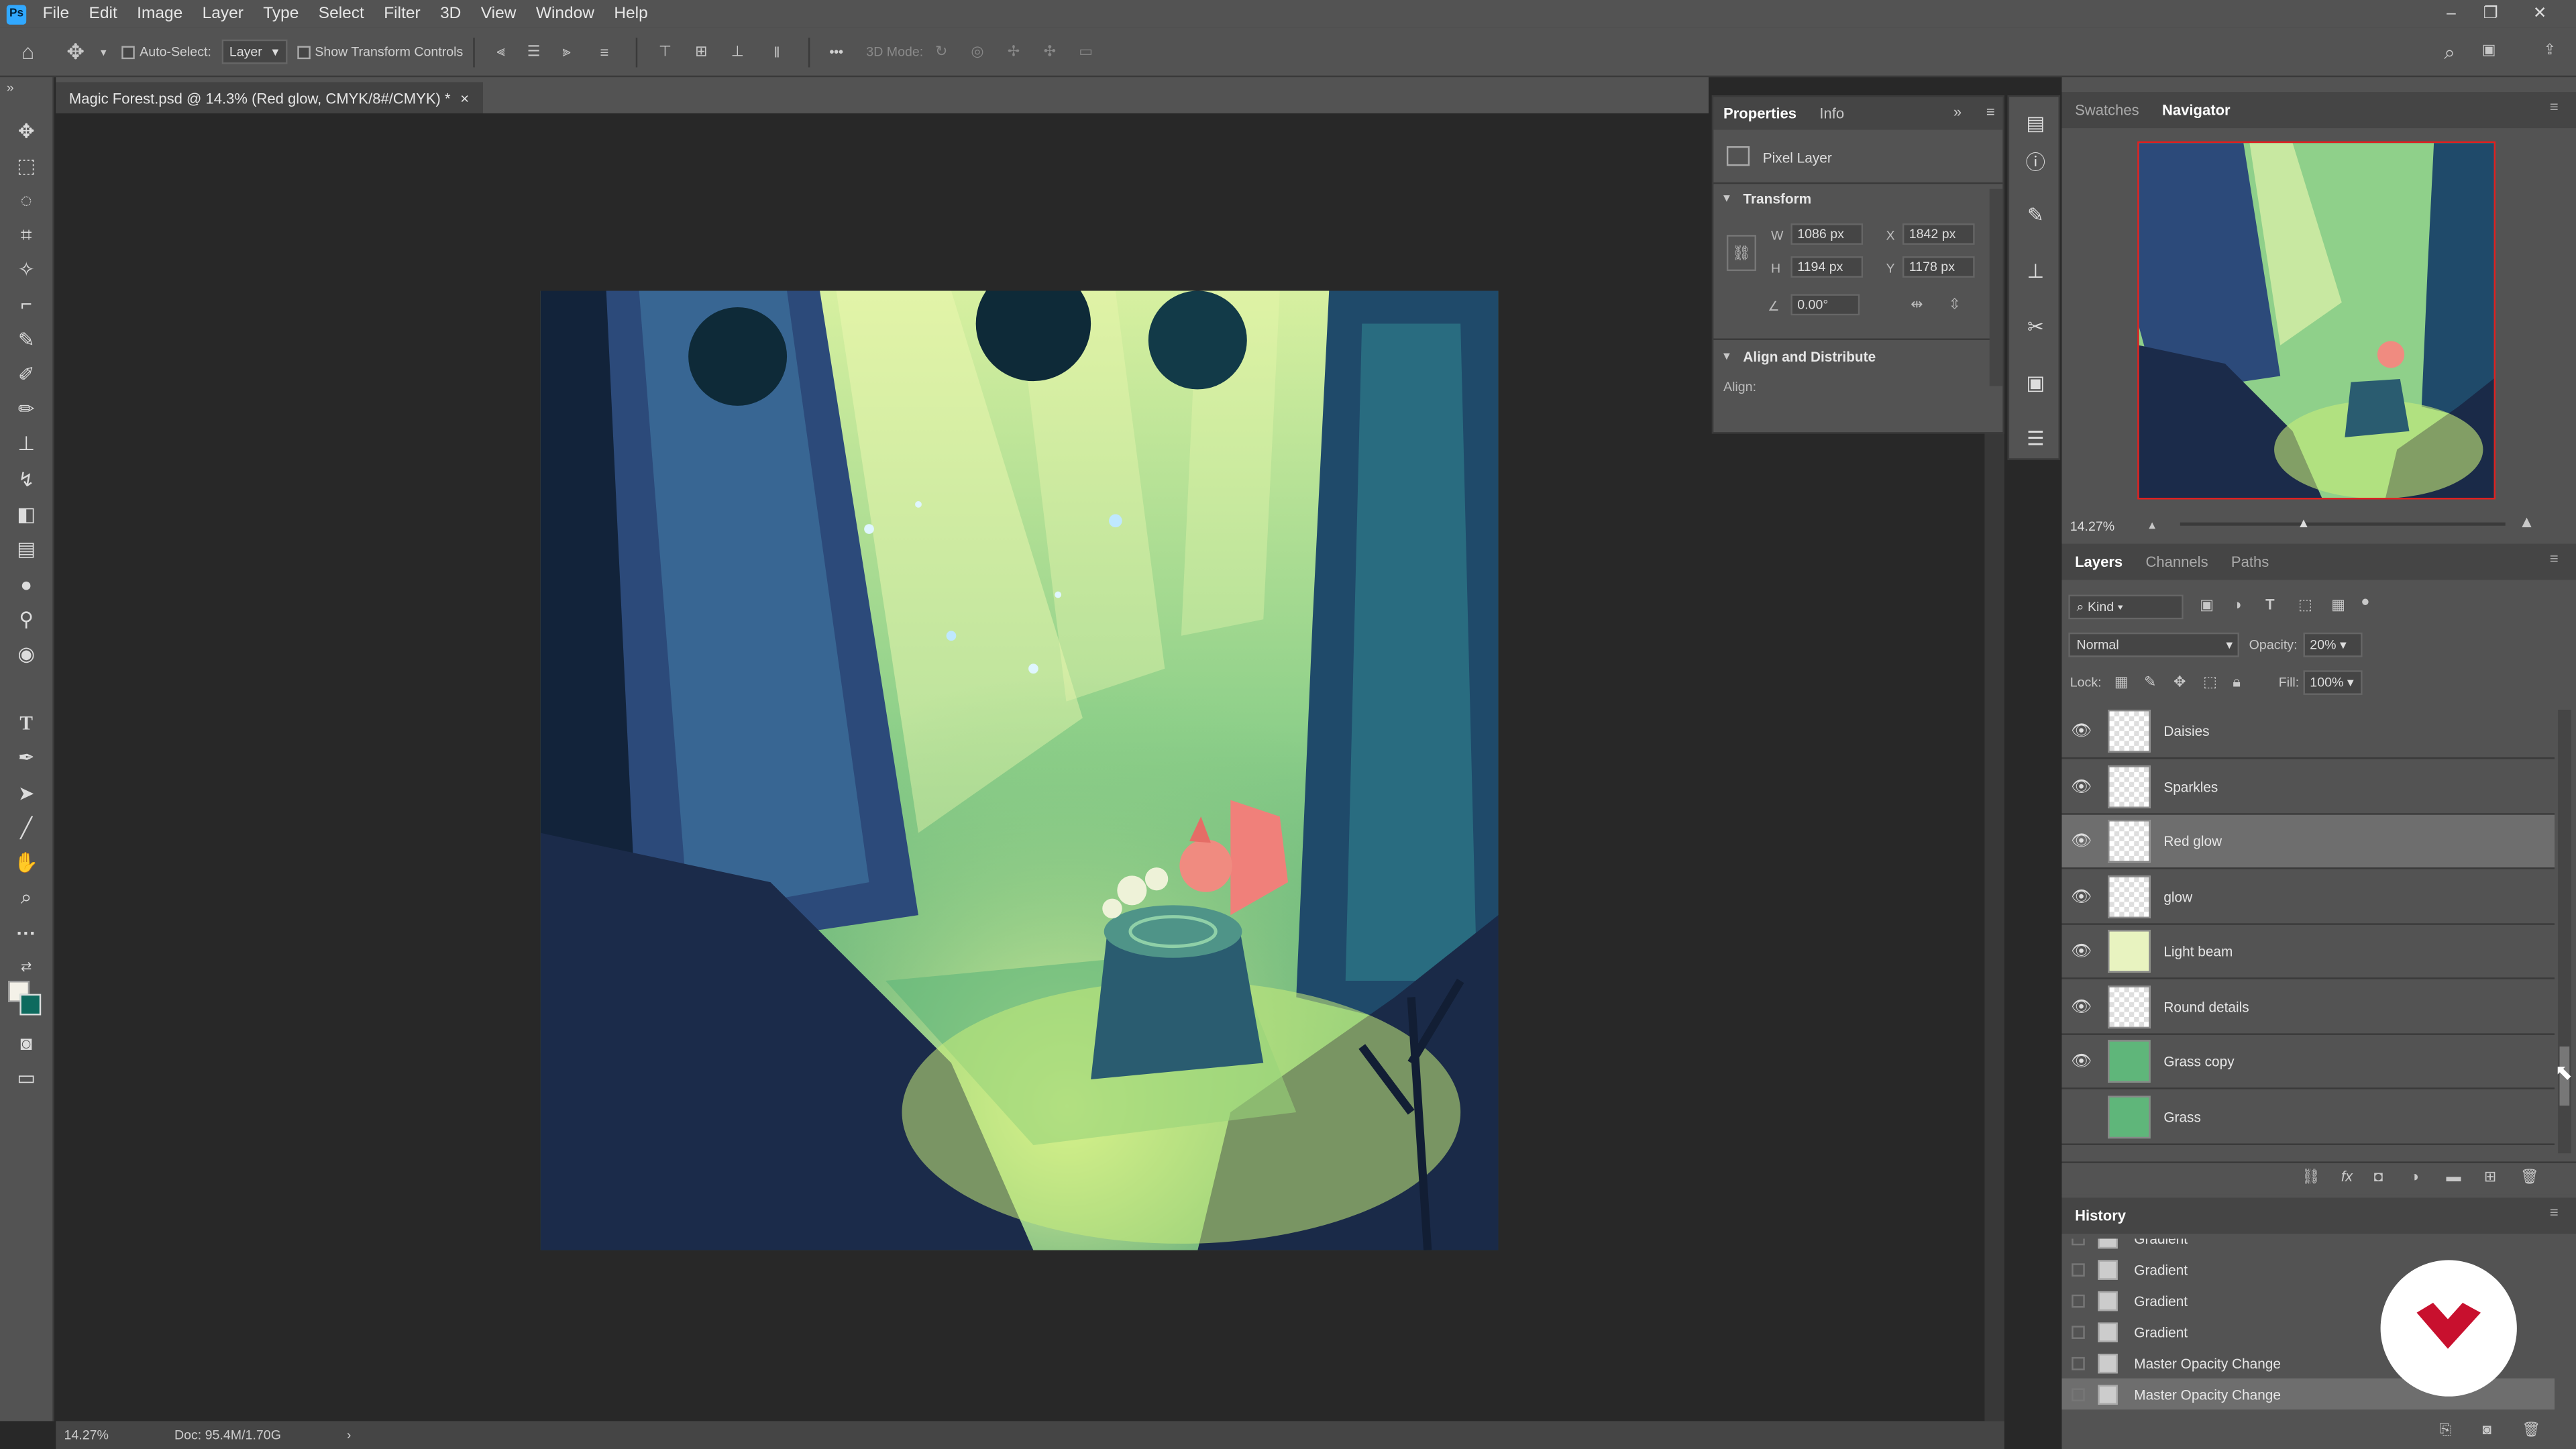 The image size is (2576, 1449). What do you see at coordinates (1777, 199) in the screenshot?
I see `transform-section-title: Transform` at bounding box center [1777, 199].